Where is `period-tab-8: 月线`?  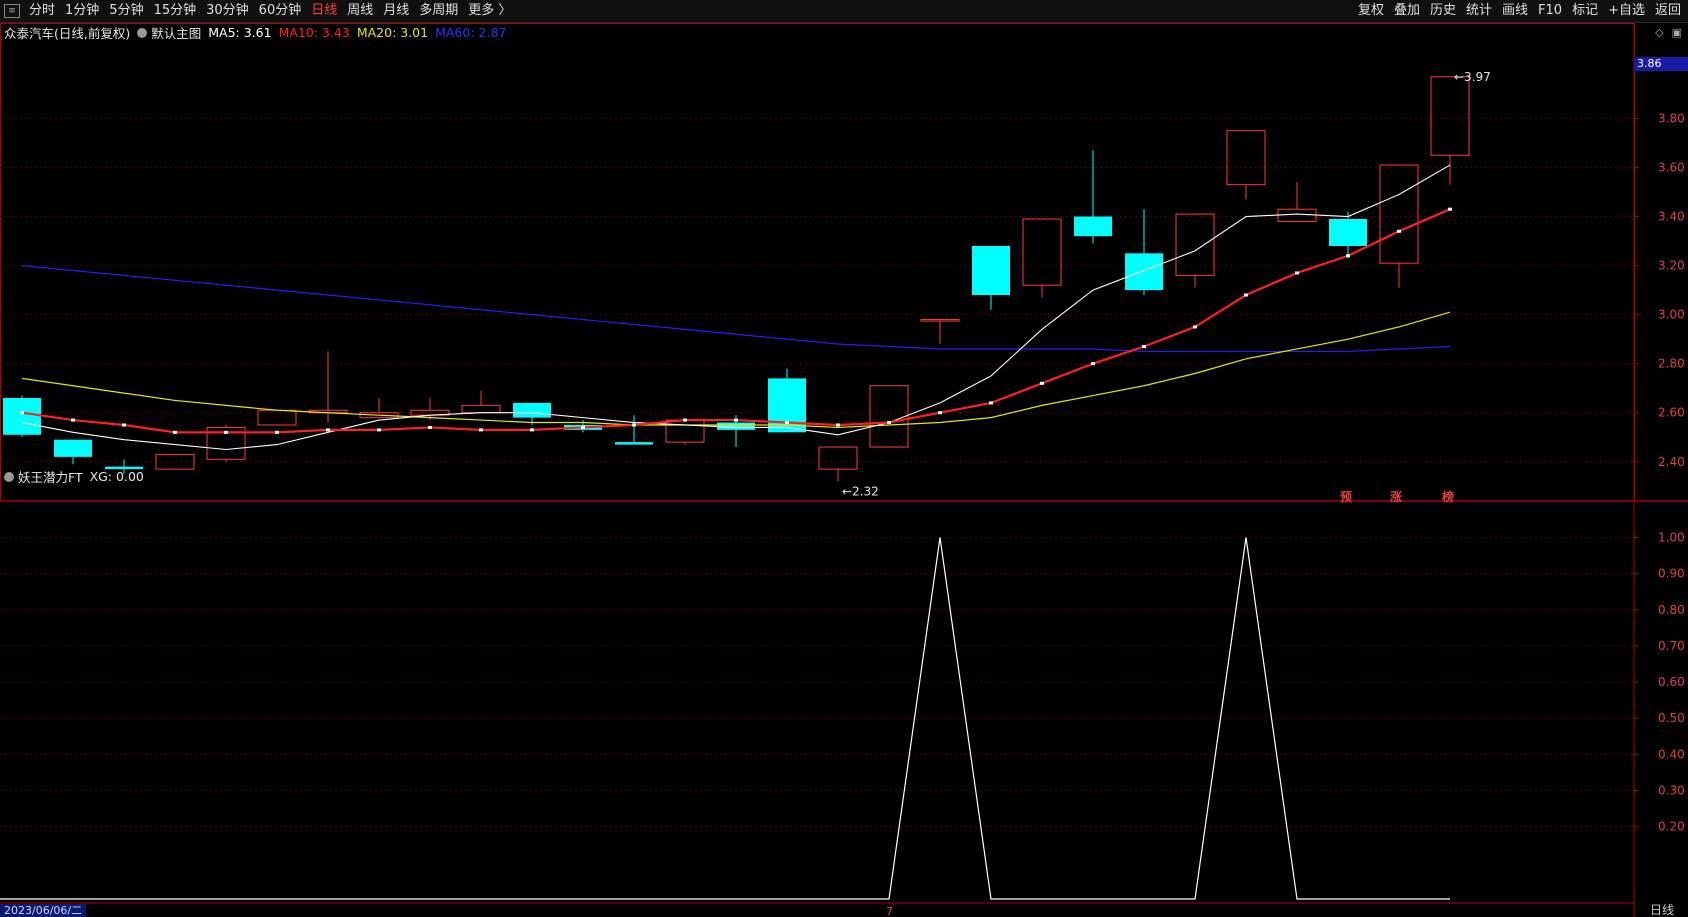
period-tab-8: 月线 is located at coordinates (396, 11).